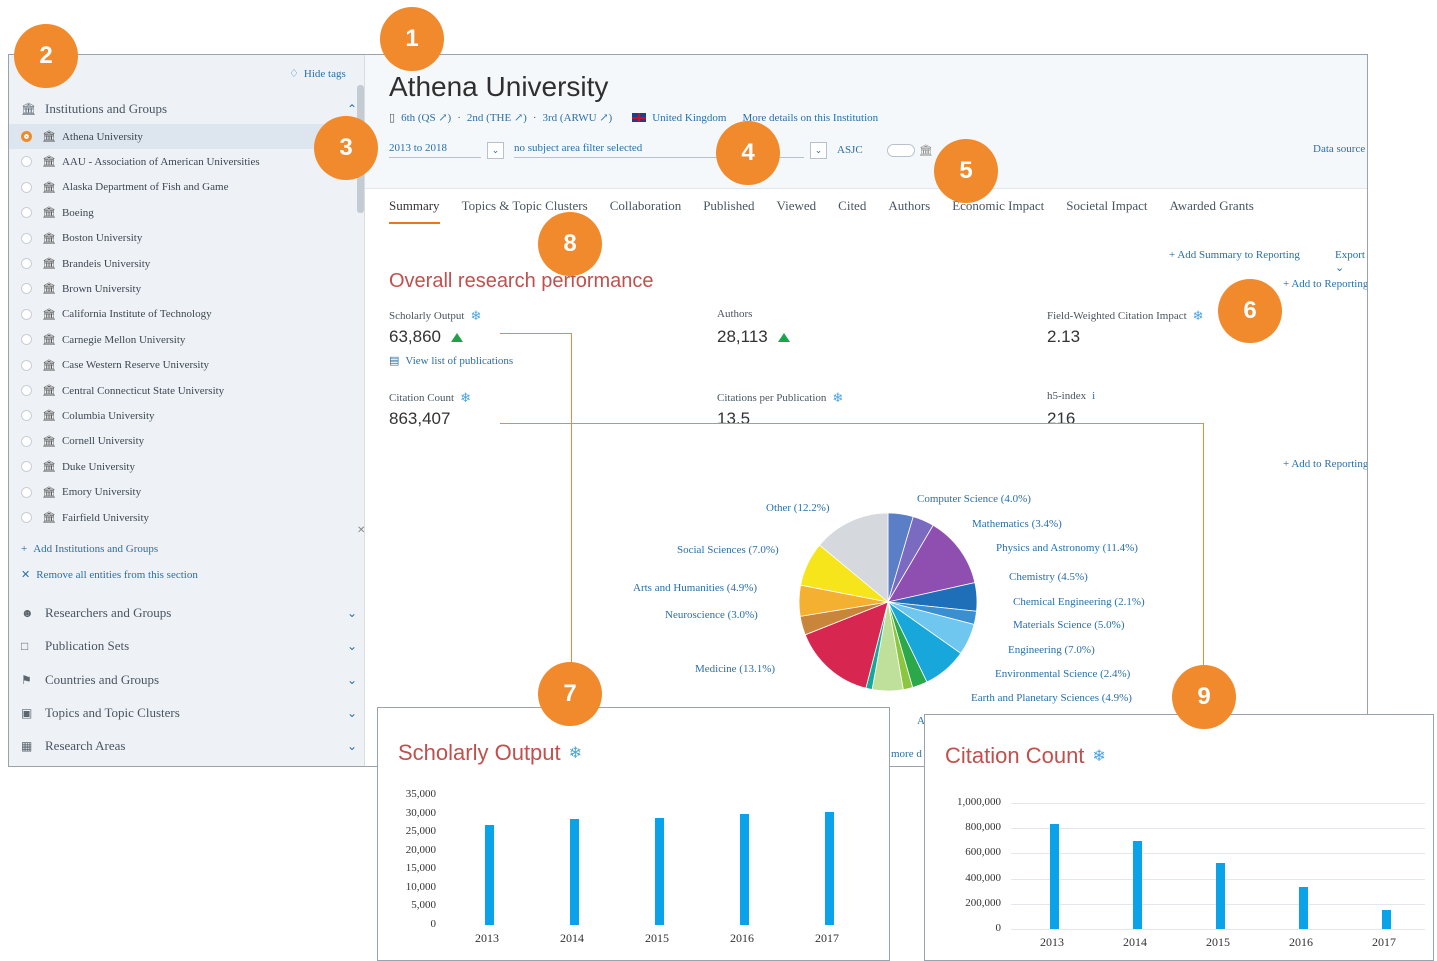 The width and height of the screenshot is (1437, 961). Describe the element at coordinates (27, 712) in the screenshot. I see `topics-icon: ▣` at that location.